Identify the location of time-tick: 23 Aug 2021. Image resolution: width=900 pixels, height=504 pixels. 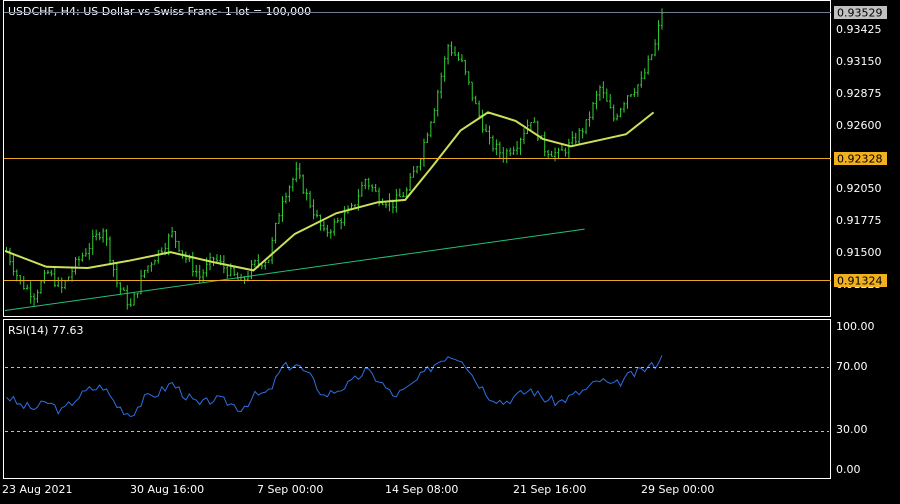
(37, 489).